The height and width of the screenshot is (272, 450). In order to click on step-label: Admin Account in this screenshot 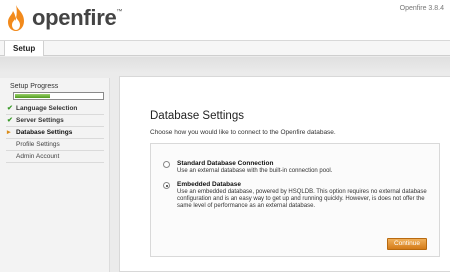, I will do `click(38, 156)`.